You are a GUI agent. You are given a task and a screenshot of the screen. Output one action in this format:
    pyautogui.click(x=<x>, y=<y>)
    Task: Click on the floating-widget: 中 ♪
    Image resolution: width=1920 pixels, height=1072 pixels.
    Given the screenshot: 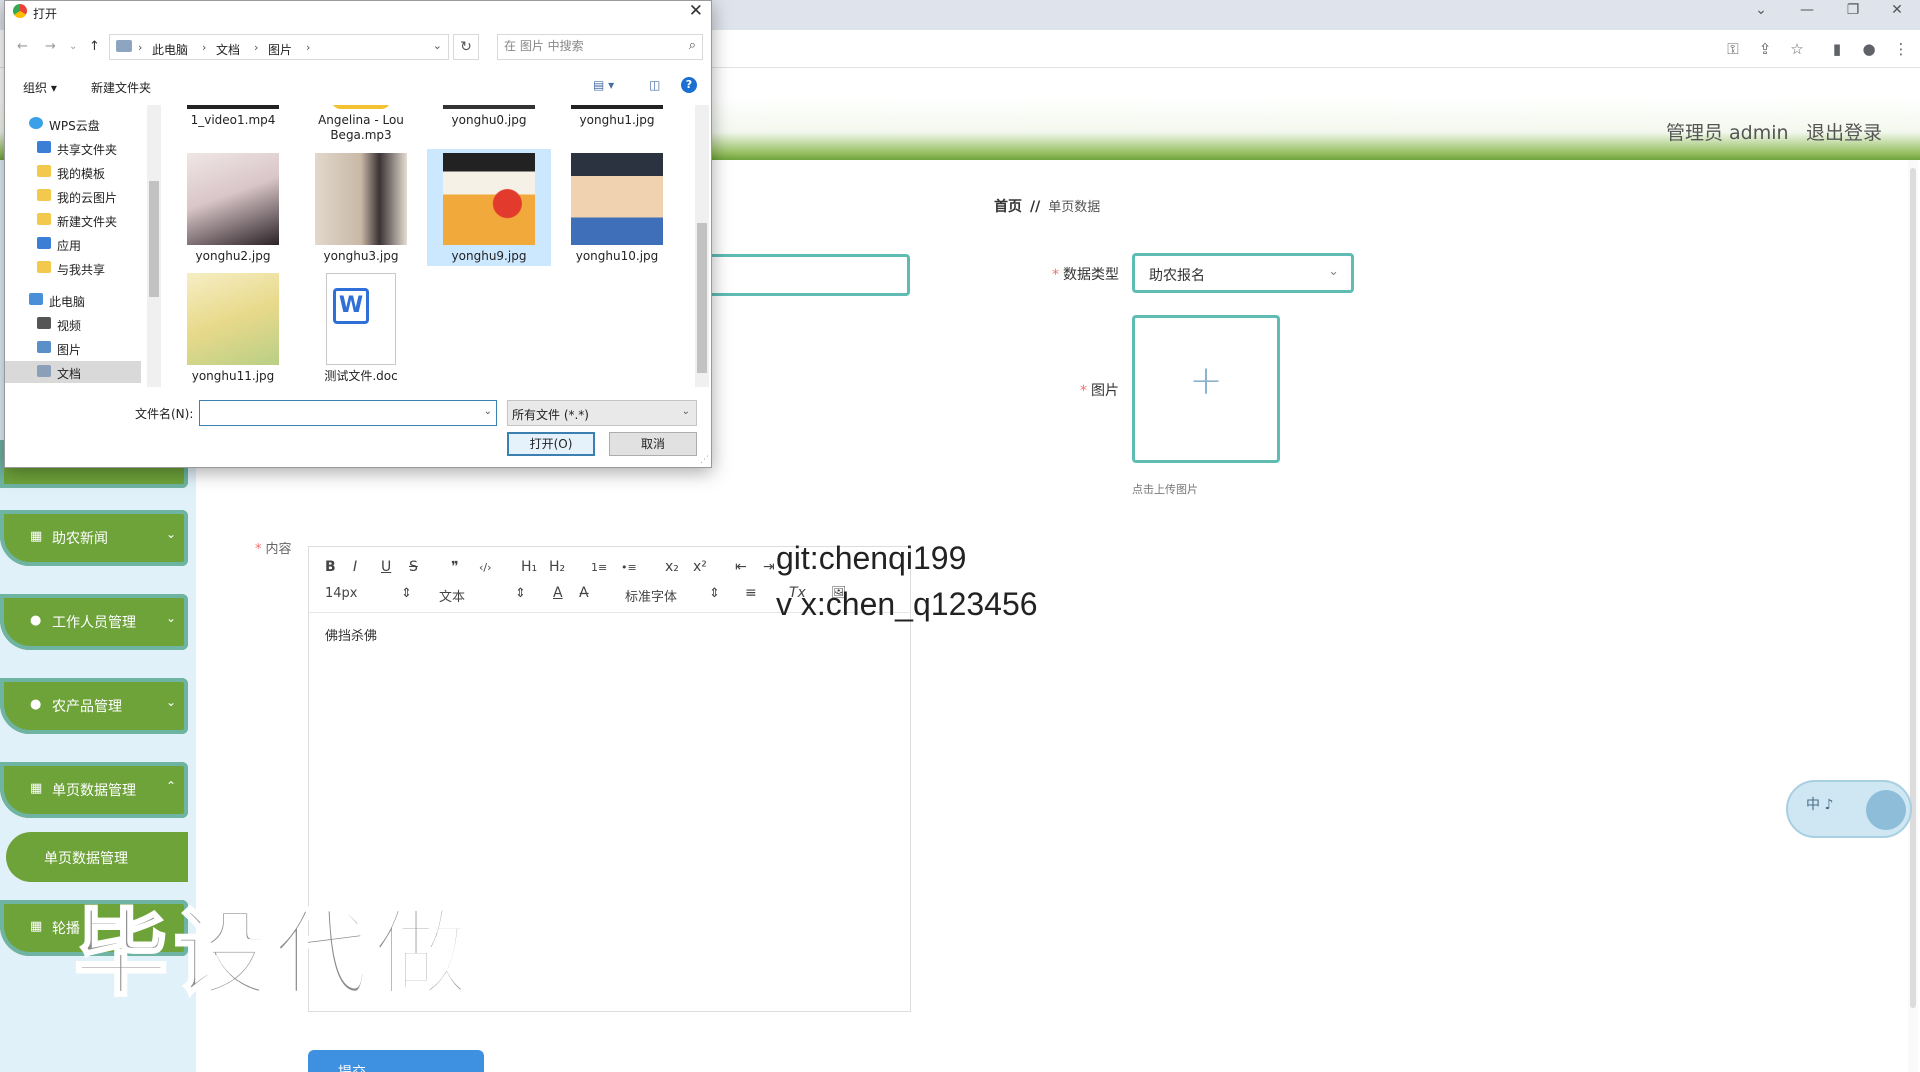 What is the action you would take?
    pyautogui.click(x=1849, y=809)
    